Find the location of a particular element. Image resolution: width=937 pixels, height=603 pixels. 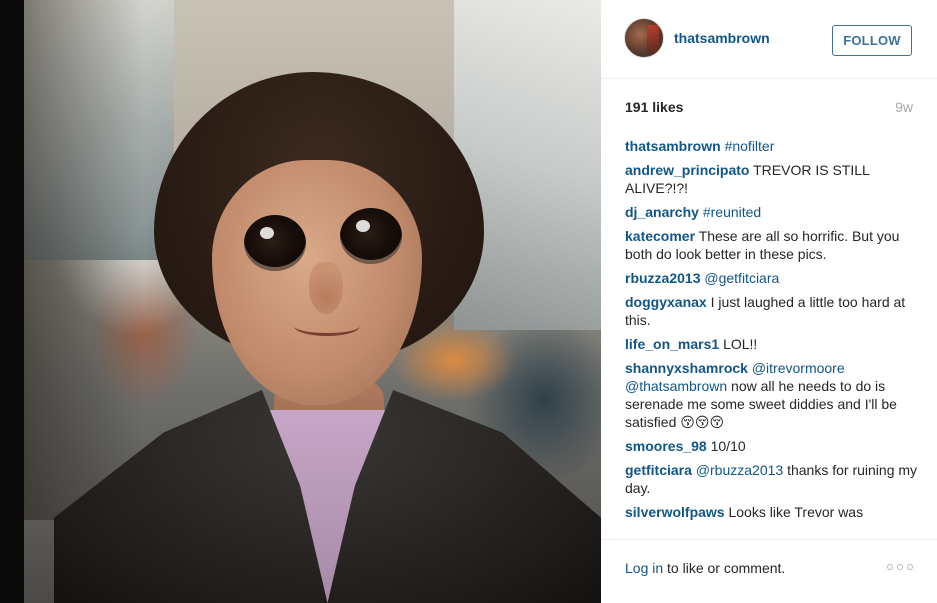

comment-username: rbuzza2013 is located at coordinates (662, 278).